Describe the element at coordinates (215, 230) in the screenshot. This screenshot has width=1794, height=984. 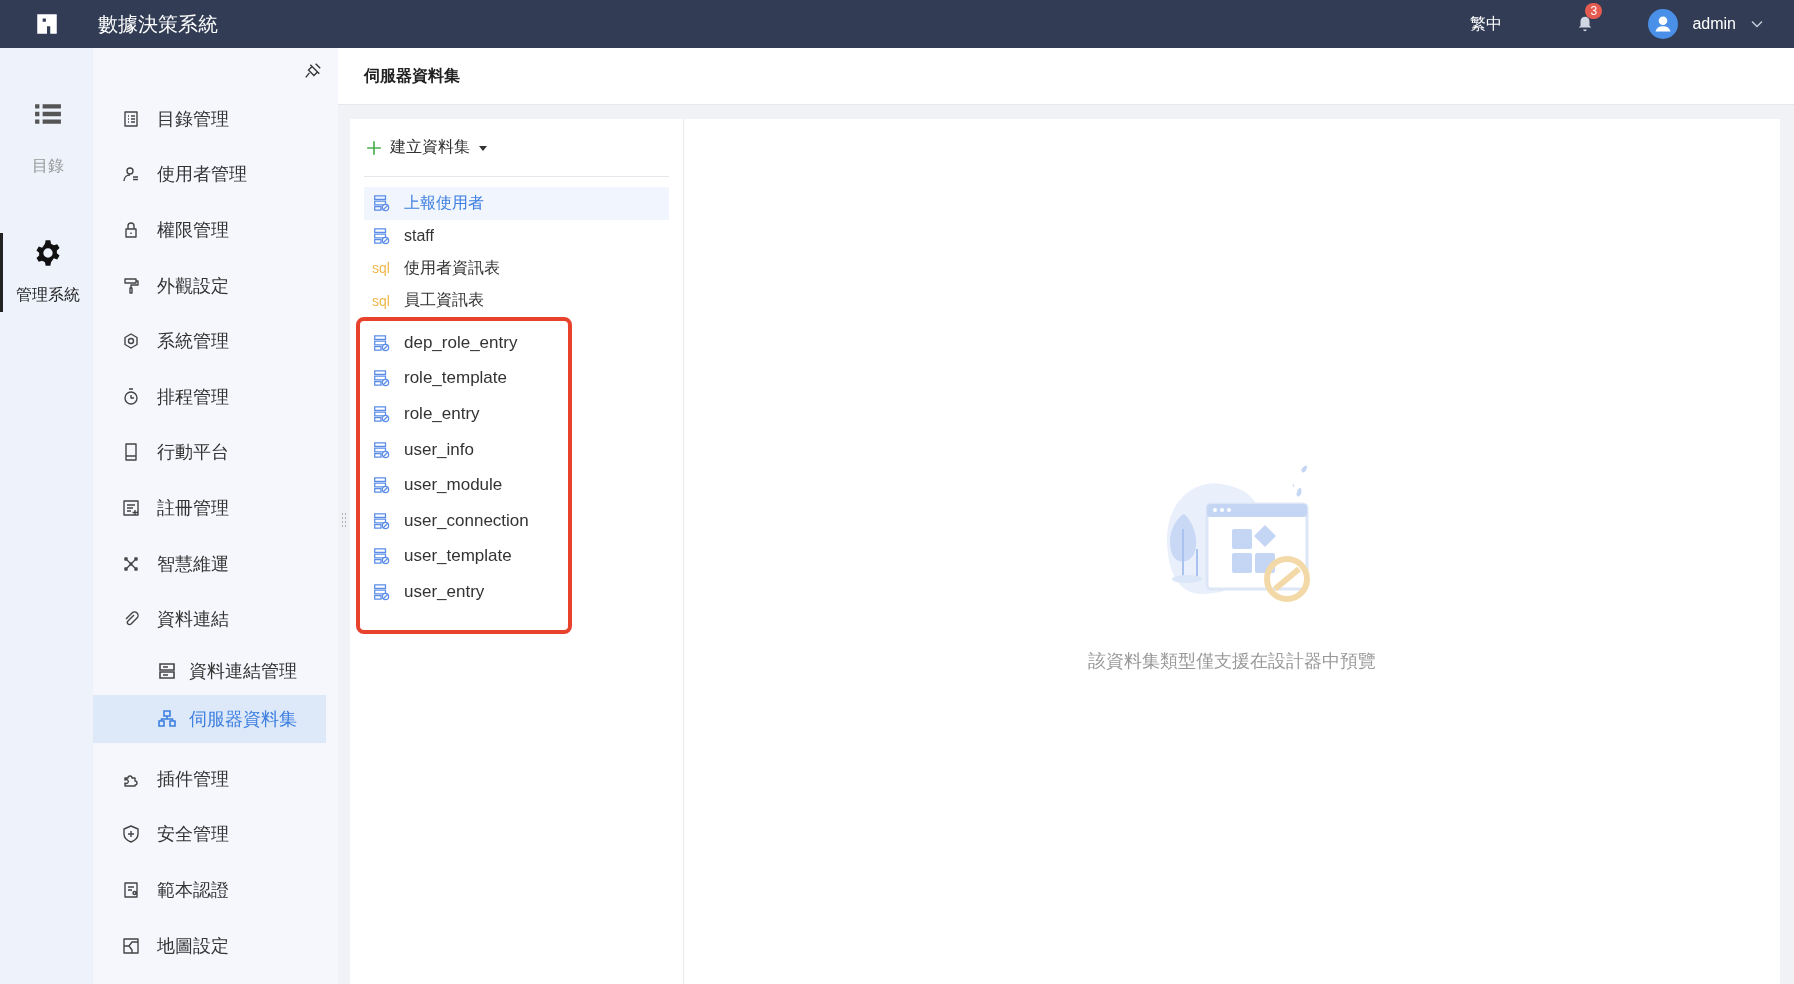
I see `menu-item: 權限管理` at that location.